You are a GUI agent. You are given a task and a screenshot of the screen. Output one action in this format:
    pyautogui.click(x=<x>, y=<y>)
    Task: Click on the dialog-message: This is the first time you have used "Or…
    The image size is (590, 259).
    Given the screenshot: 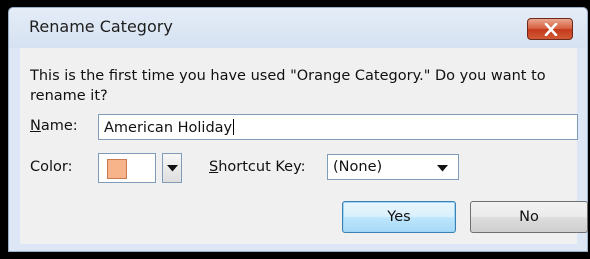 What is the action you would take?
    pyautogui.click(x=288, y=86)
    